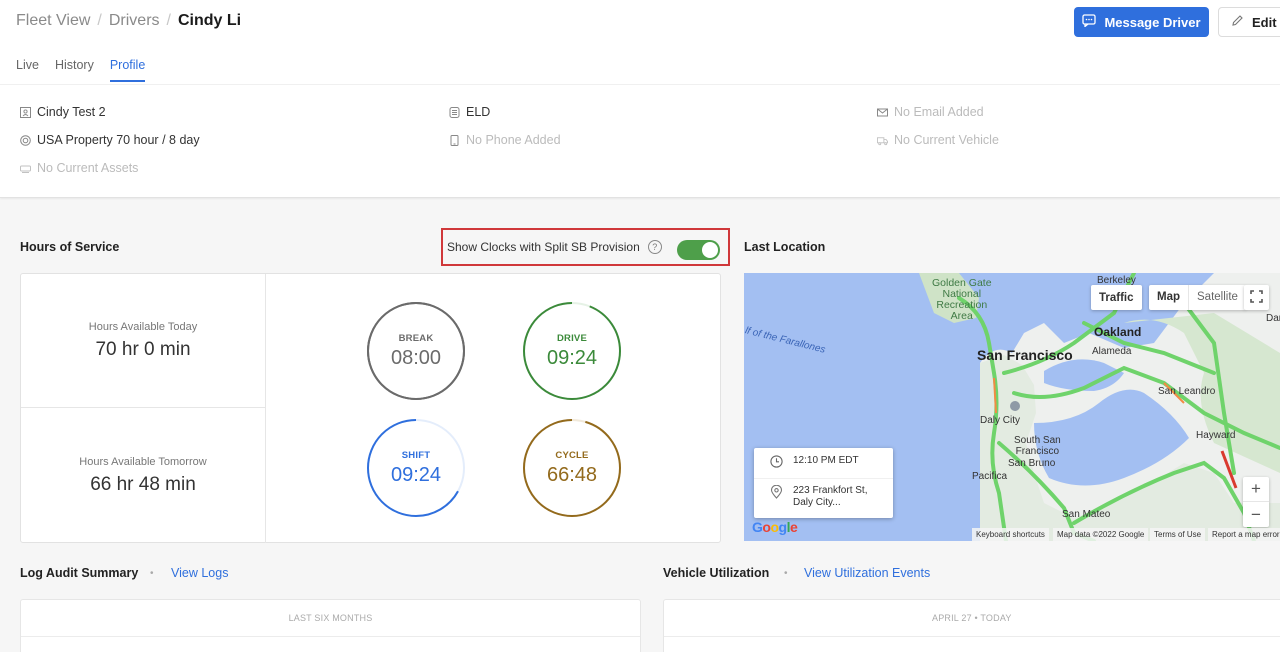 Image resolution: width=1280 pixels, height=652 pixels. I want to click on tab-history: History, so click(74, 70).